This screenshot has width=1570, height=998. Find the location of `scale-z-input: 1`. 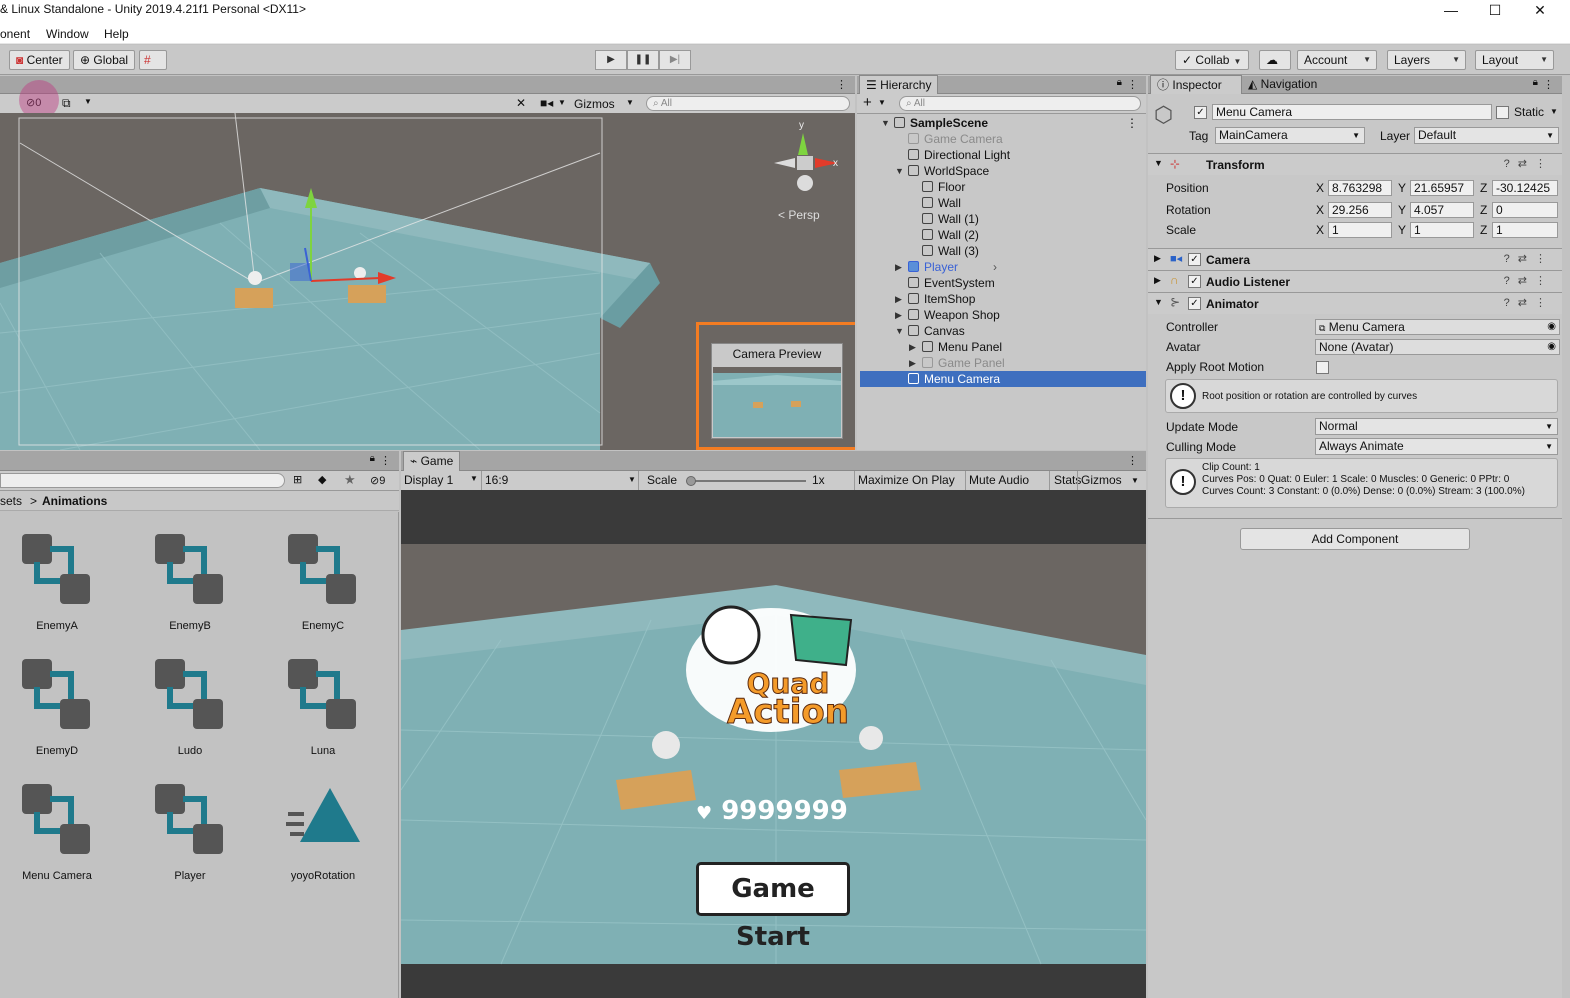

scale-z-input: 1 is located at coordinates (1525, 230).